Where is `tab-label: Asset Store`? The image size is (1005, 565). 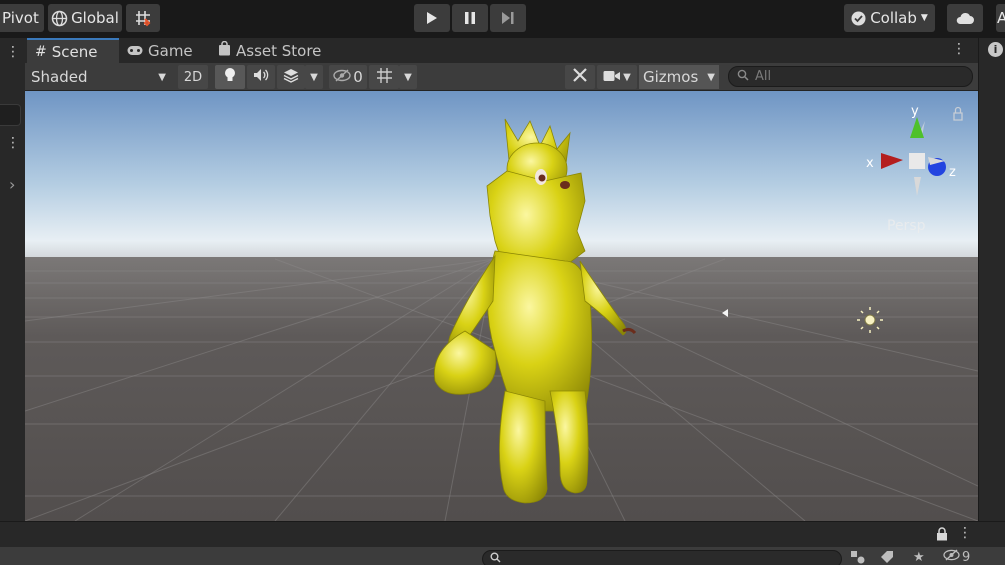 tab-label: Asset Store is located at coordinates (279, 50).